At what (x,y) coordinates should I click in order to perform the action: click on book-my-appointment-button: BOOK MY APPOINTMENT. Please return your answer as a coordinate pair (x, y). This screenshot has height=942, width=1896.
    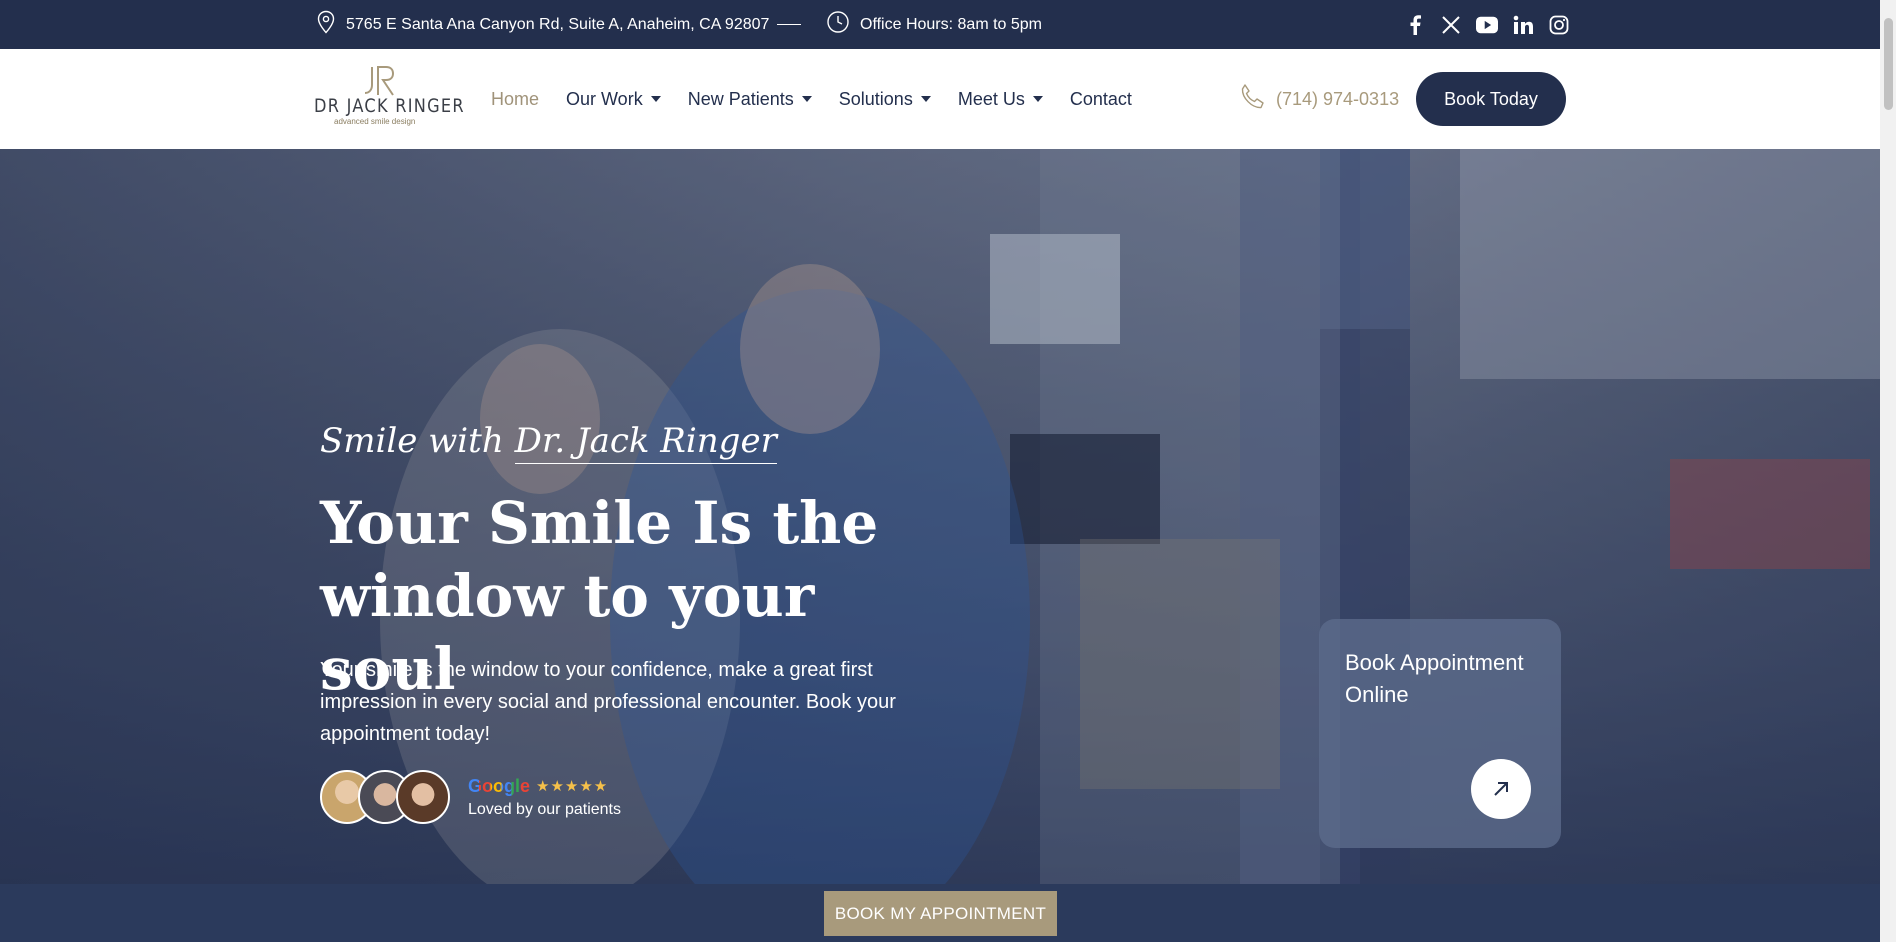
    Looking at the image, I should click on (940, 913).